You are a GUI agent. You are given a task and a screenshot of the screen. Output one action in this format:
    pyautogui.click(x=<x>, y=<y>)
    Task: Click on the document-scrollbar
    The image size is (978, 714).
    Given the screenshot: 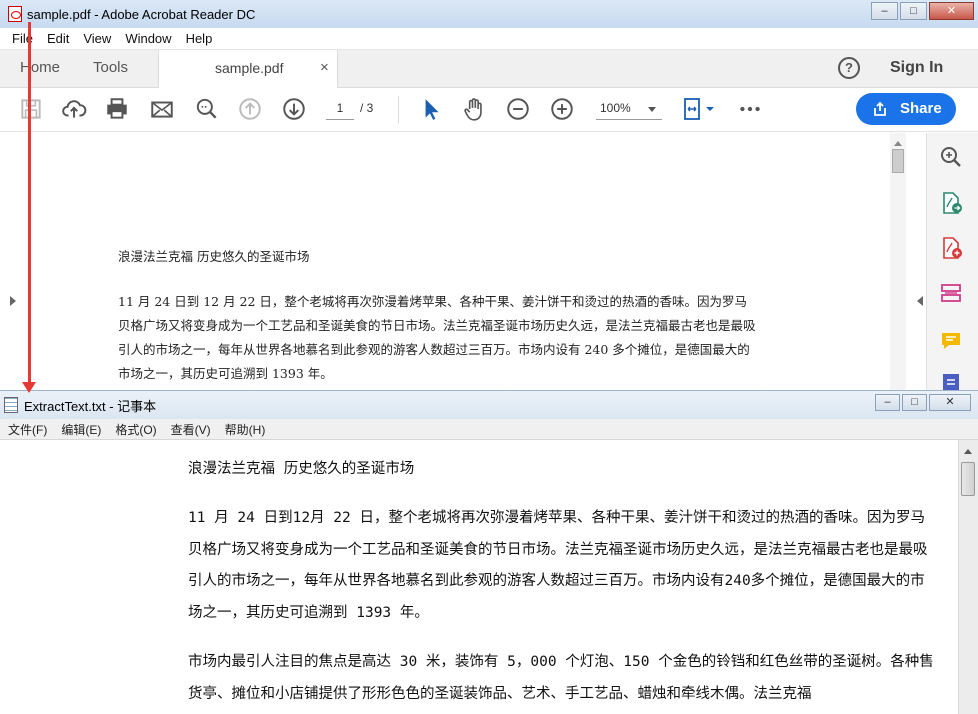 What is the action you would take?
    pyautogui.click(x=898, y=261)
    